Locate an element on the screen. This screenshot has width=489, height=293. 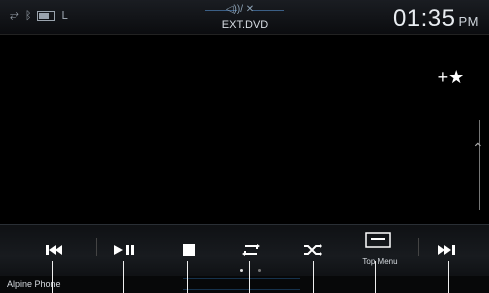
play-pause-button is located at coordinates (125, 250).